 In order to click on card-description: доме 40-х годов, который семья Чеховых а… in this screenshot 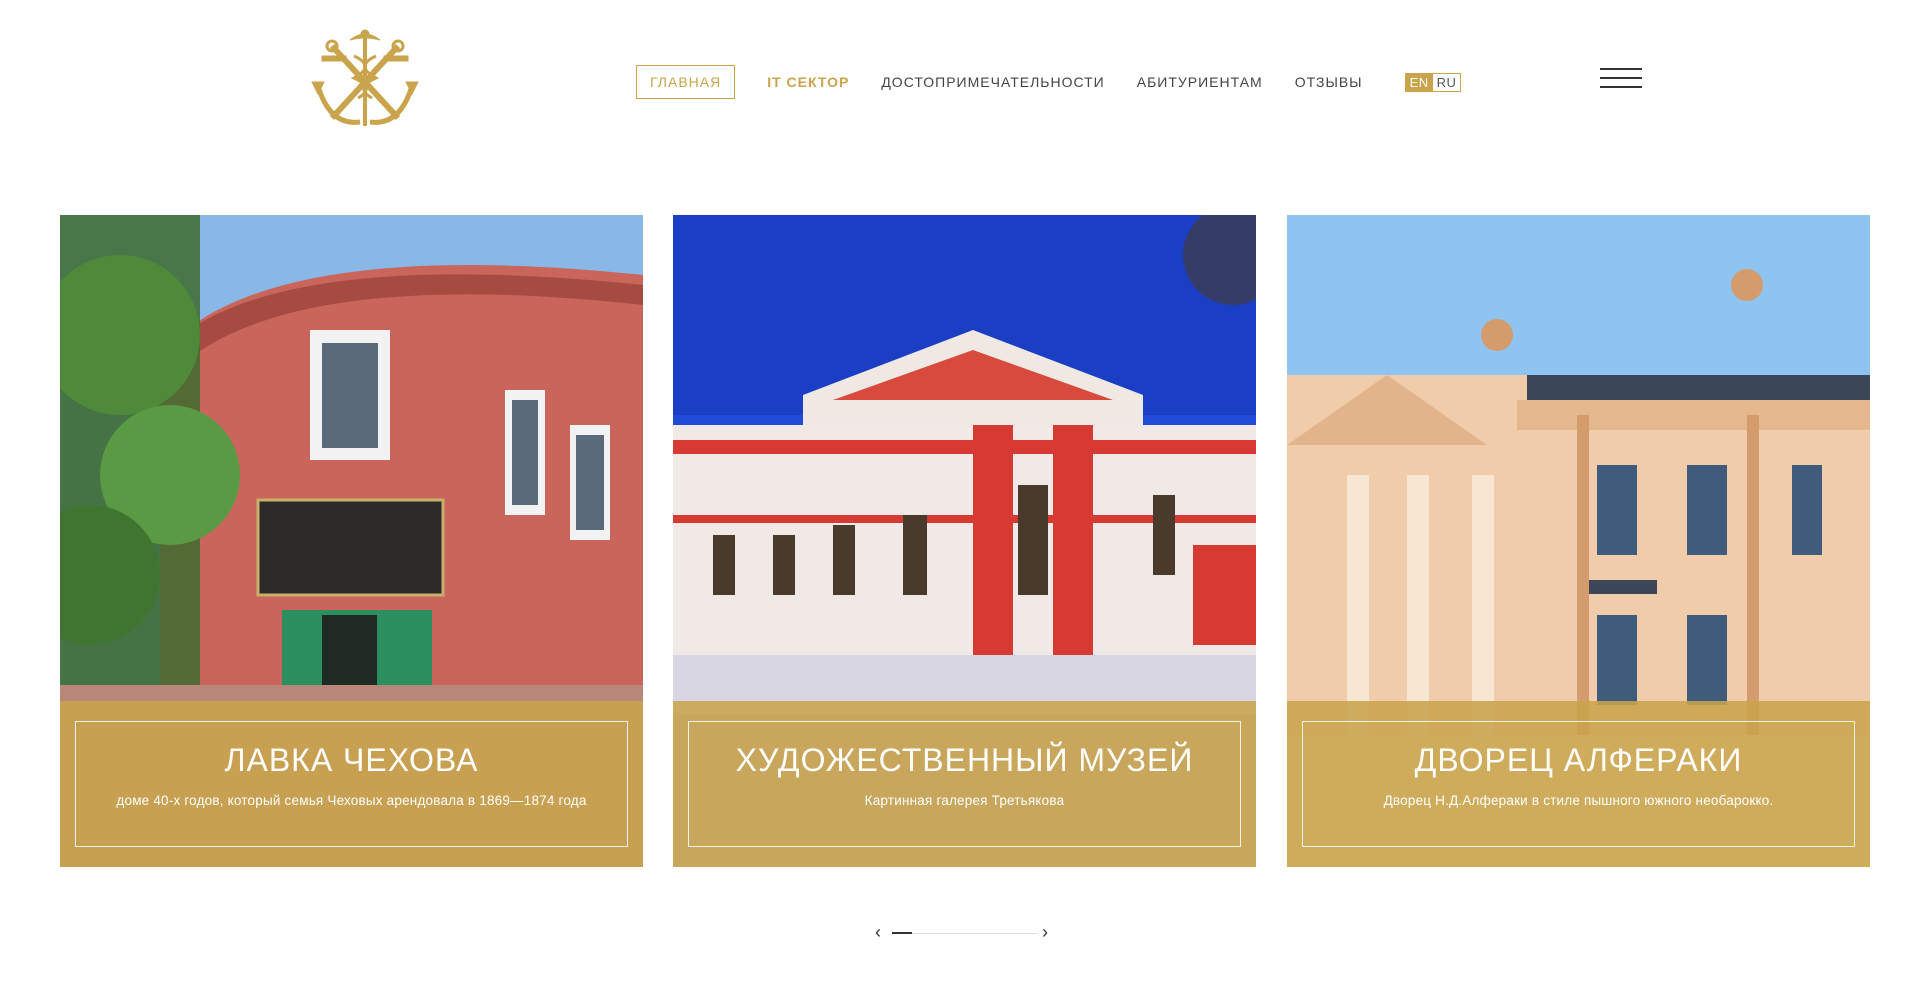, I will do `click(351, 800)`.